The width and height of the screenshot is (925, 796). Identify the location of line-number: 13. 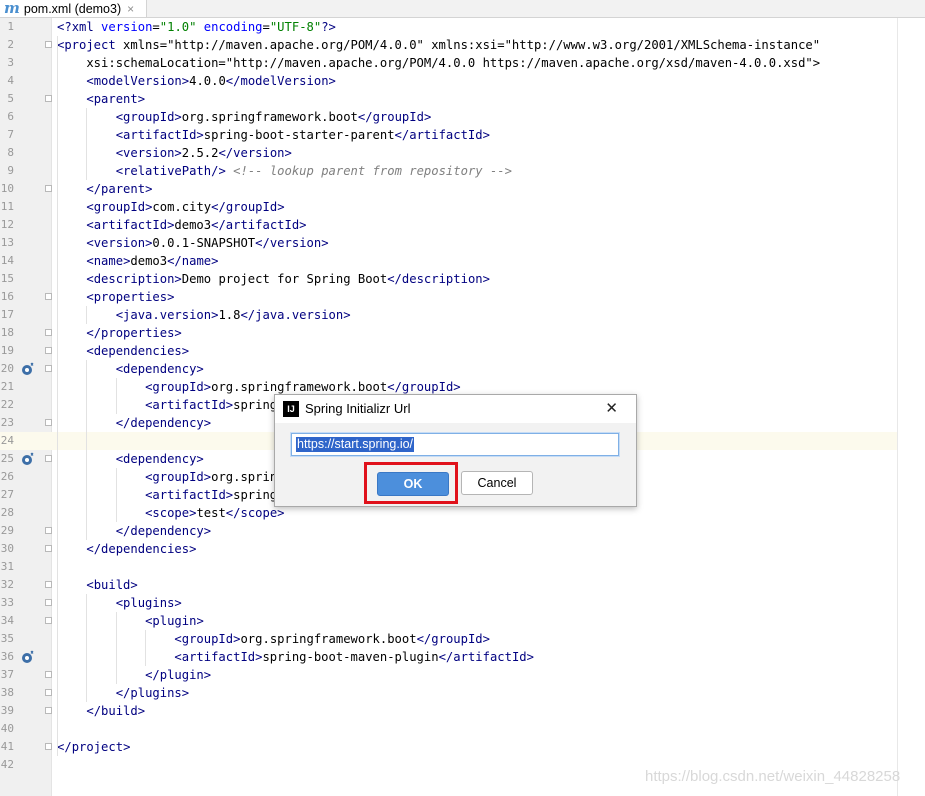
(7, 242).